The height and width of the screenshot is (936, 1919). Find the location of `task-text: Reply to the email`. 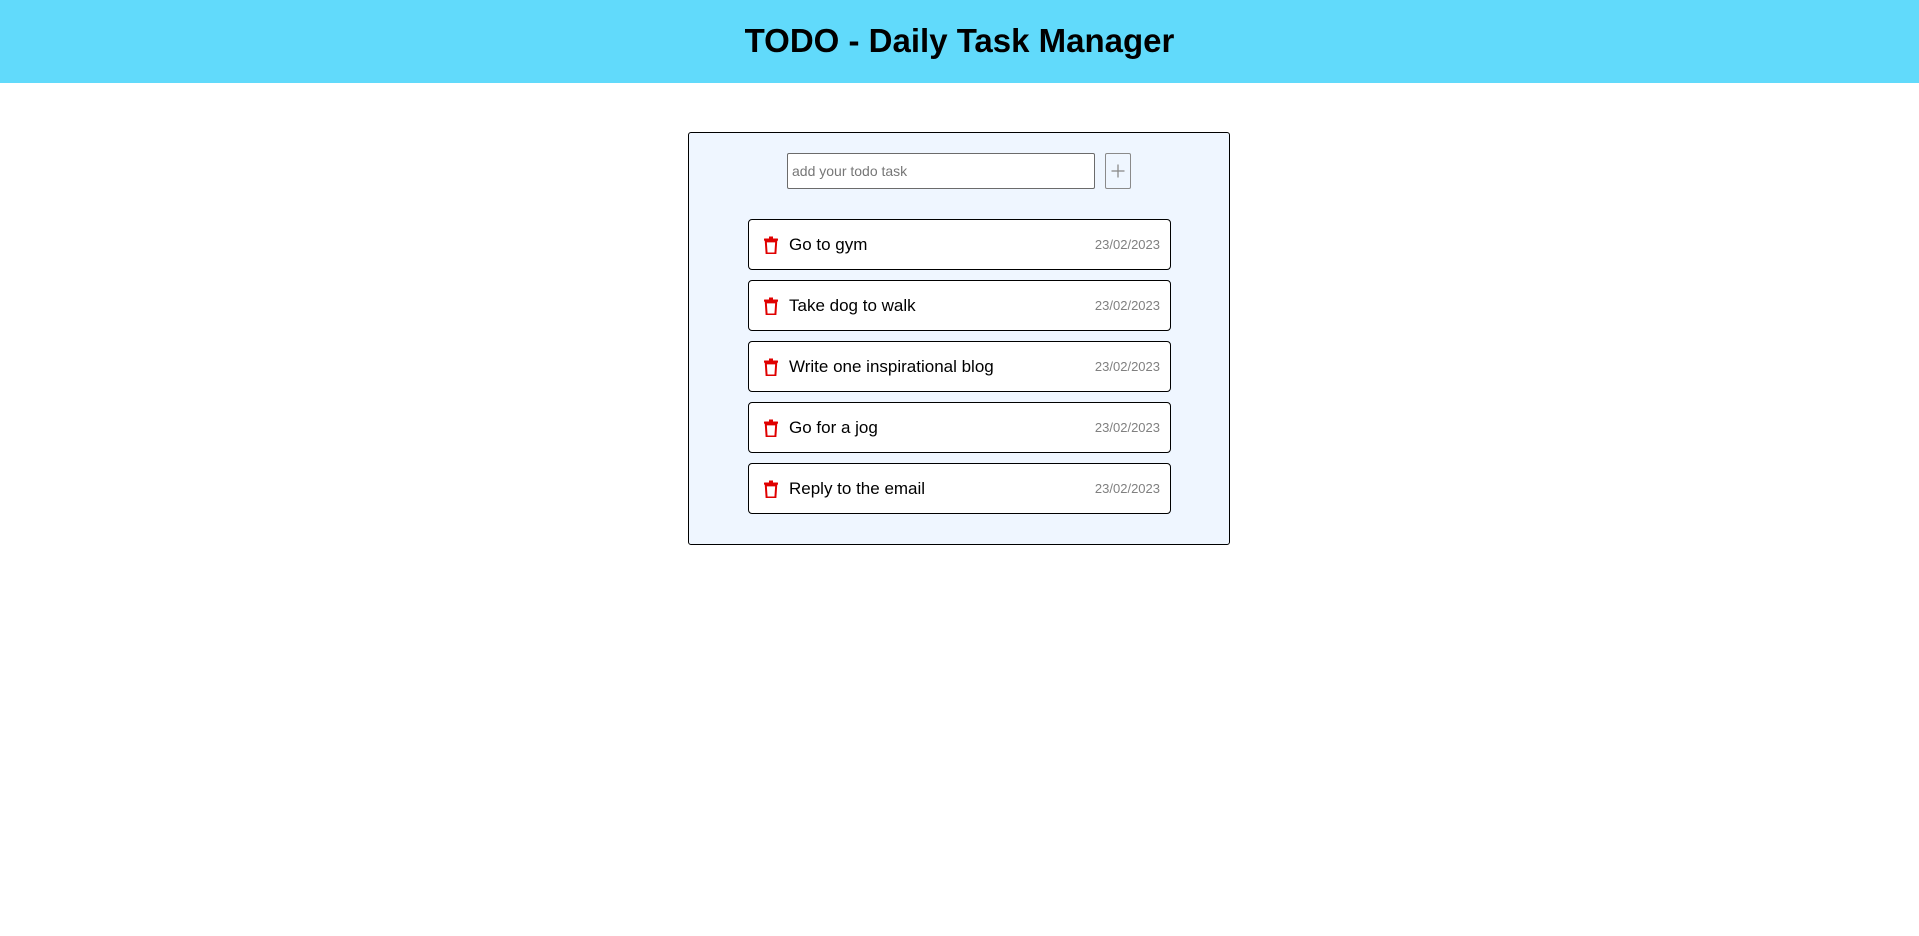

task-text: Reply to the email is located at coordinates (857, 488).